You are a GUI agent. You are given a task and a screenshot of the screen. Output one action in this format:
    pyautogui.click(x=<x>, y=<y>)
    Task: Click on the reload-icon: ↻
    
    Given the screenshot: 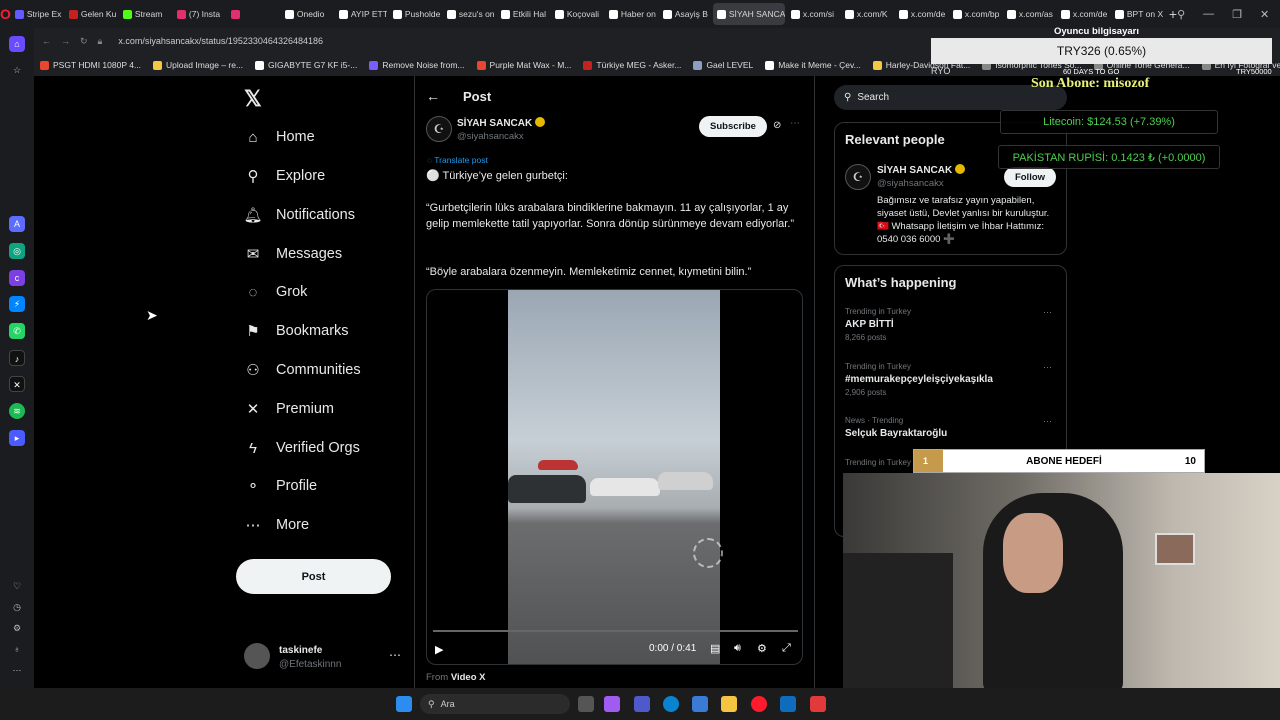 What is the action you would take?
    pyautogui.click(x=84, y=41)
    